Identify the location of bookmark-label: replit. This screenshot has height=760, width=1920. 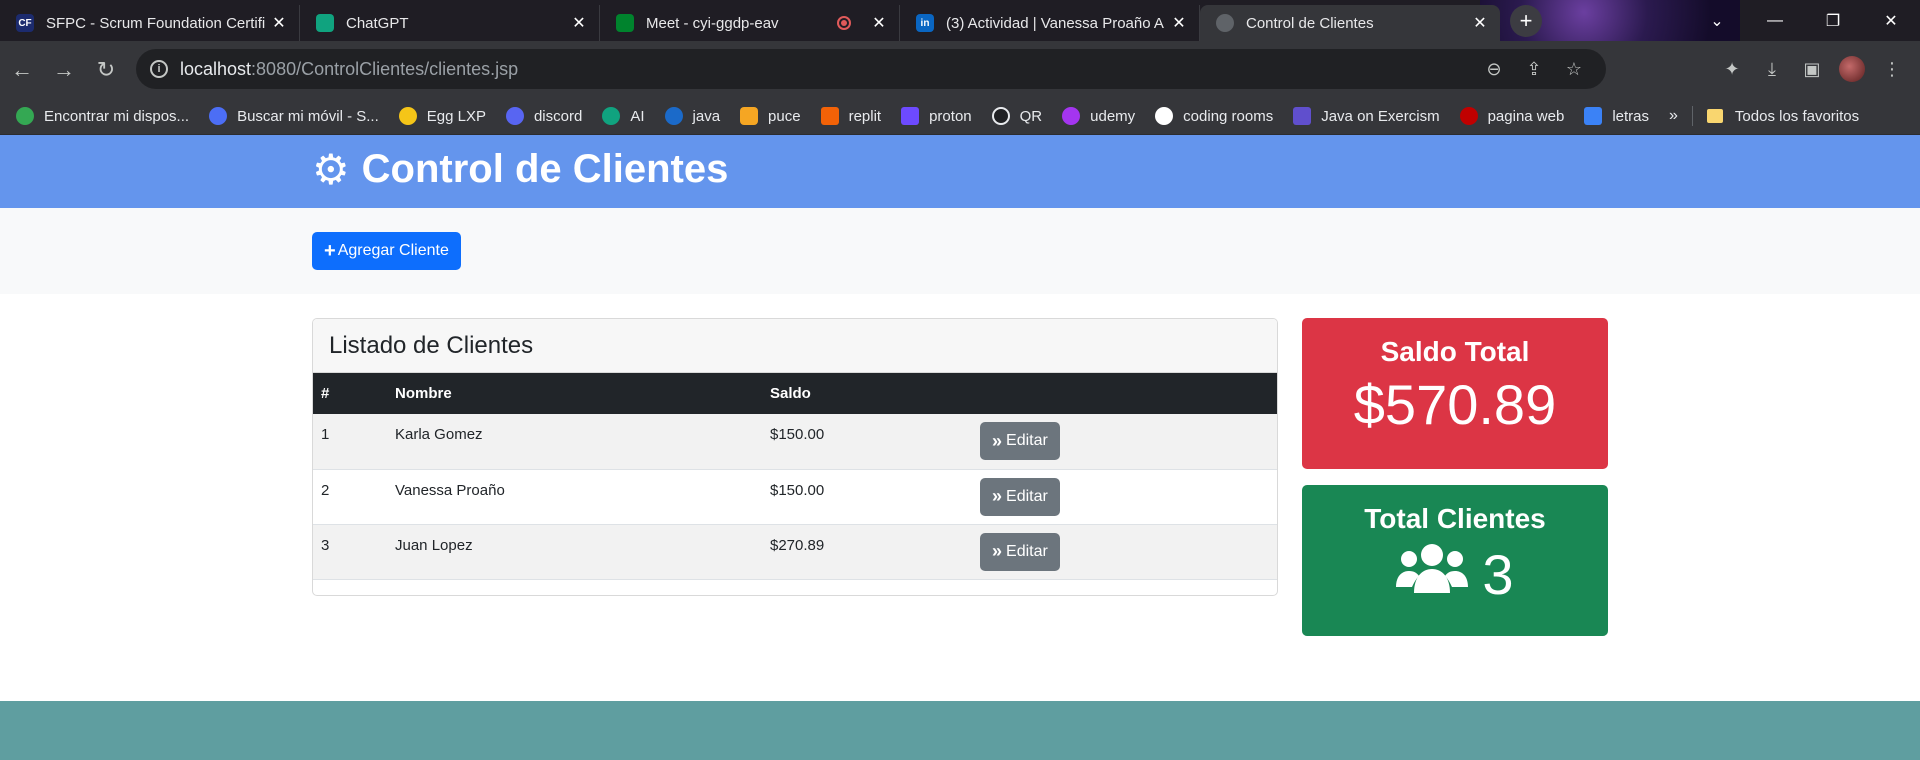
(865, 116).